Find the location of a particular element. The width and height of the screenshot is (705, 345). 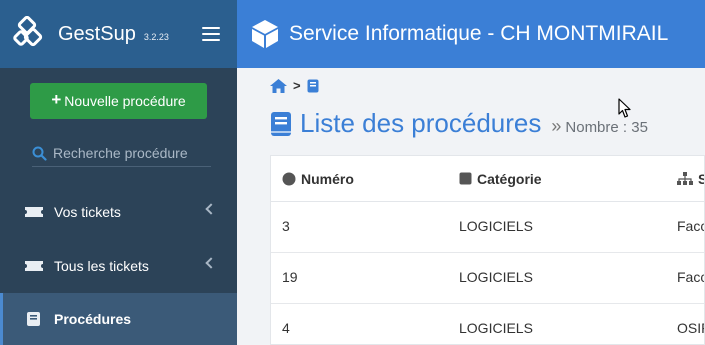

mouse-cursor-icon is located at coordinates (624, 108).